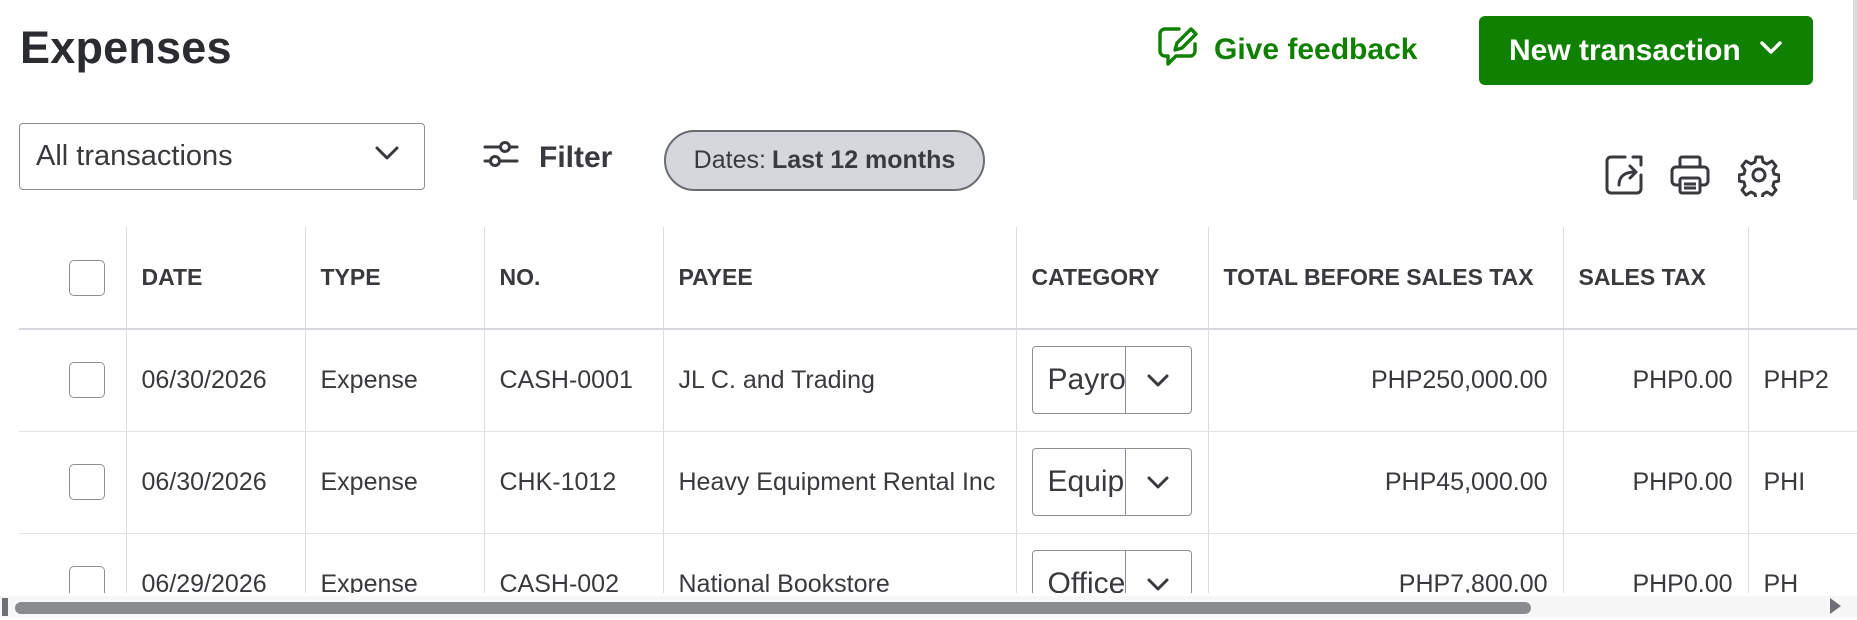 The width and height of the screenshot is (1857, 620). I want to click on dates-prefix: Dates:, so click(729, 160).